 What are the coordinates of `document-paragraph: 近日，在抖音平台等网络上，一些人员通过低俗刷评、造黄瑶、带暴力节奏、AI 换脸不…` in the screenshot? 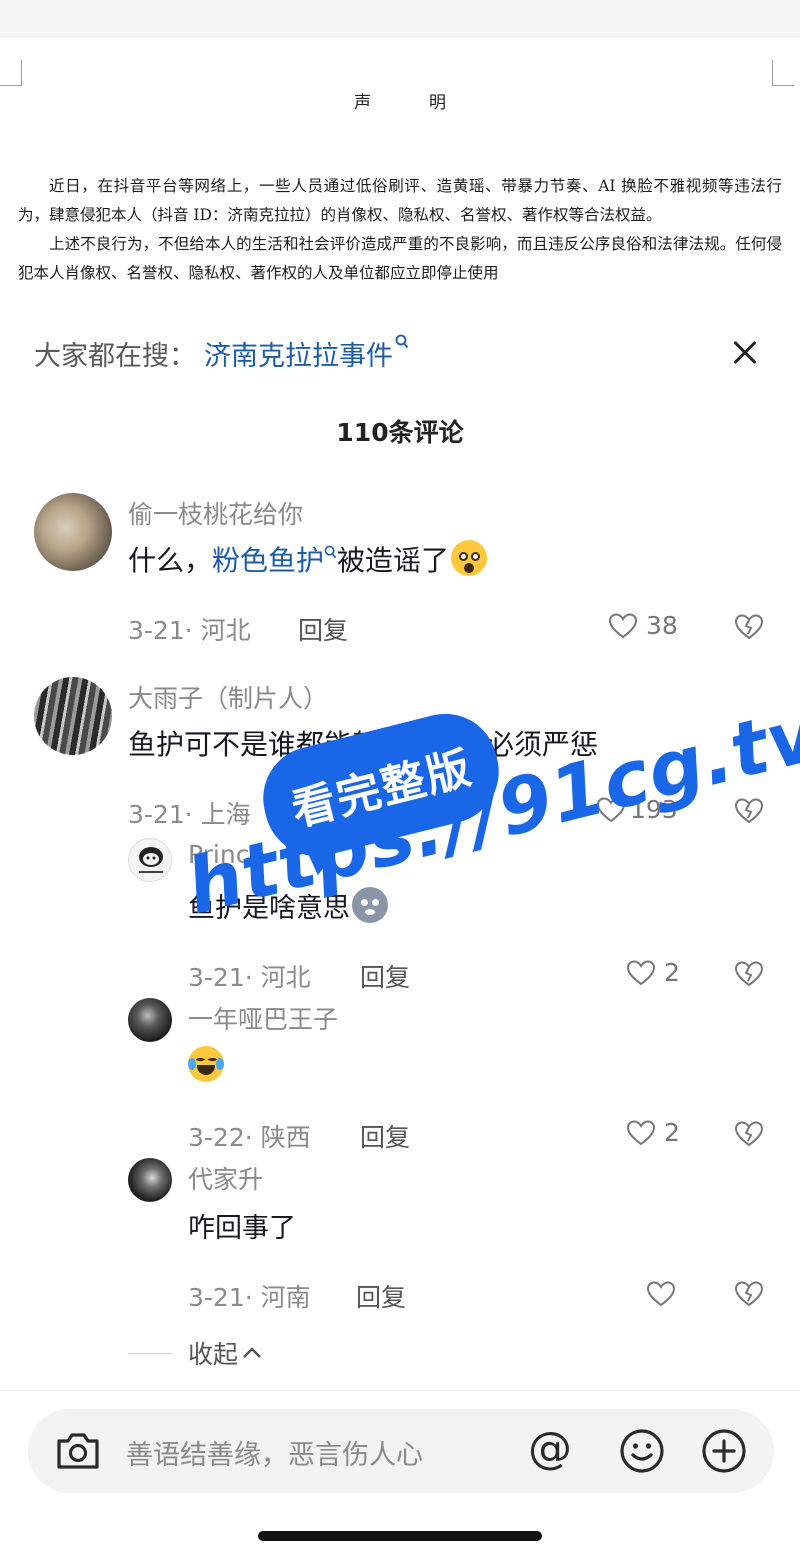 It's located at (400, 200).